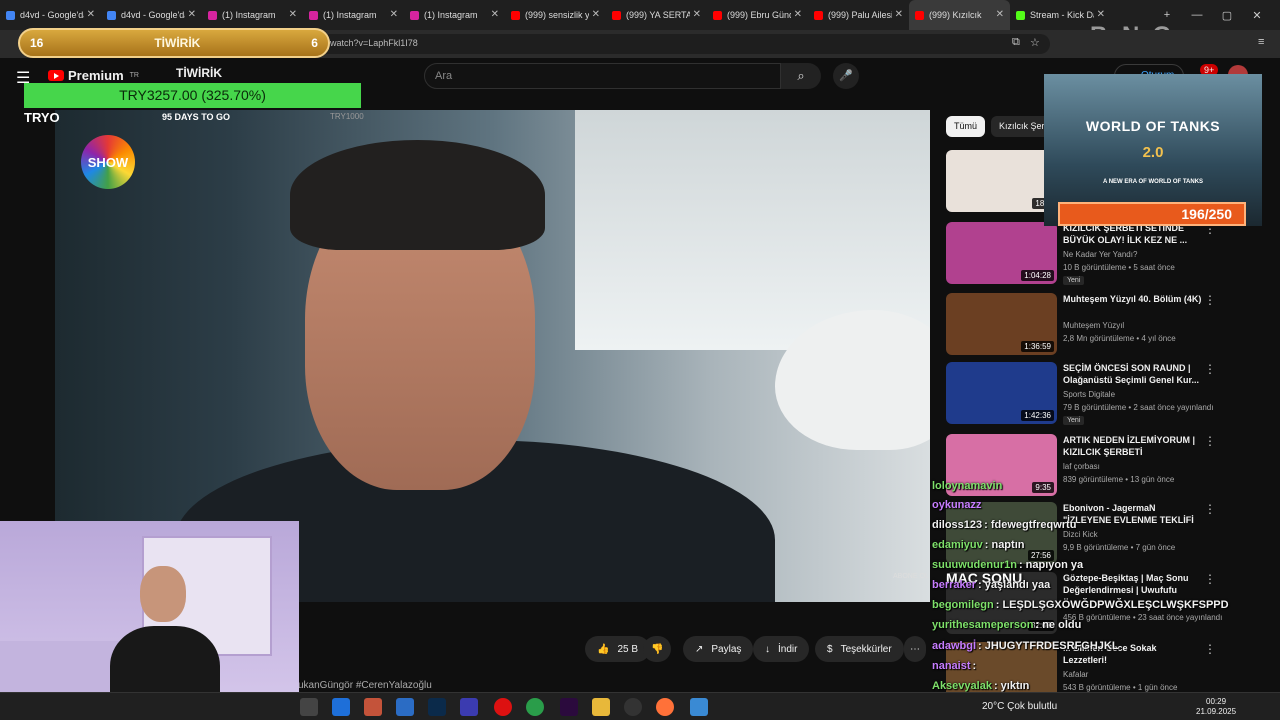 This screenshot has width=1280, height=720. What do you see at coordinates (1257, 15) in the screenshot?
I see `close-window-icon: ✕` at bounding box center [1257, 15].